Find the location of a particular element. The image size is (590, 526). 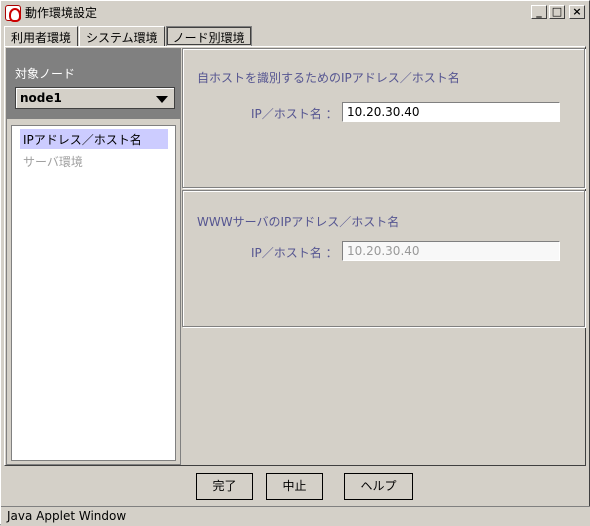

ok-button: 完了 is located at coordinates (224, 486).